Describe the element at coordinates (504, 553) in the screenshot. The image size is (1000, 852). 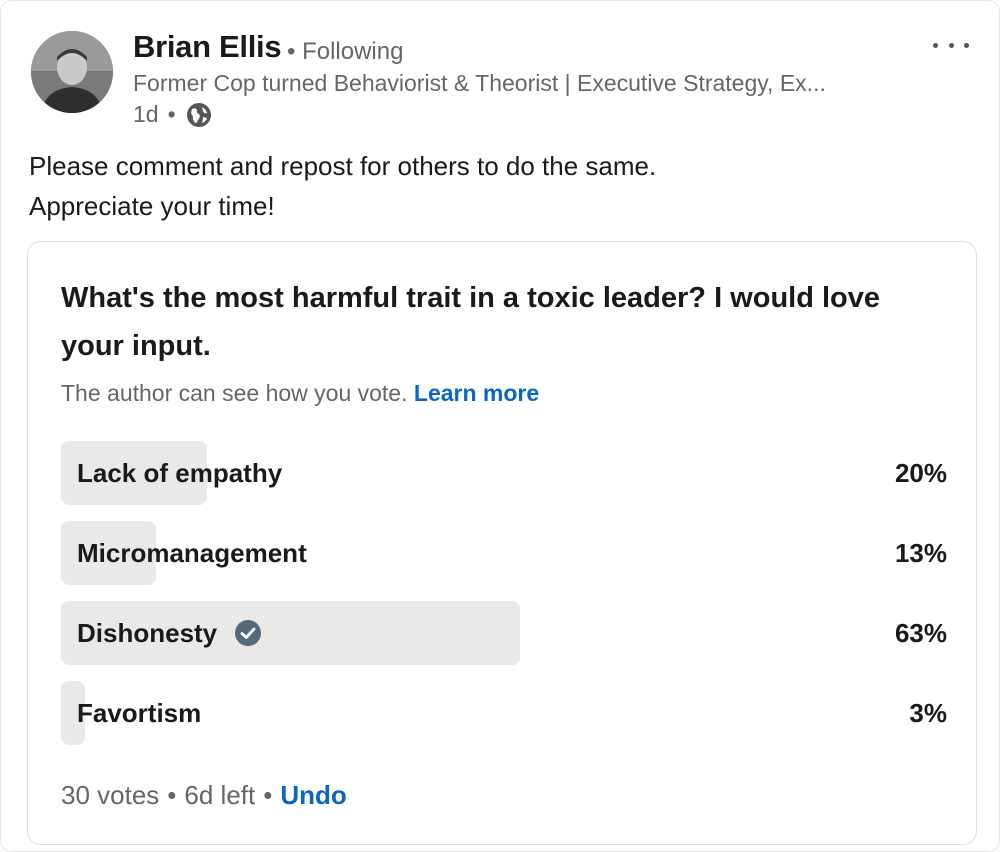
I see `poll-option-micromanagement: Micromanagement 13%` at that location.